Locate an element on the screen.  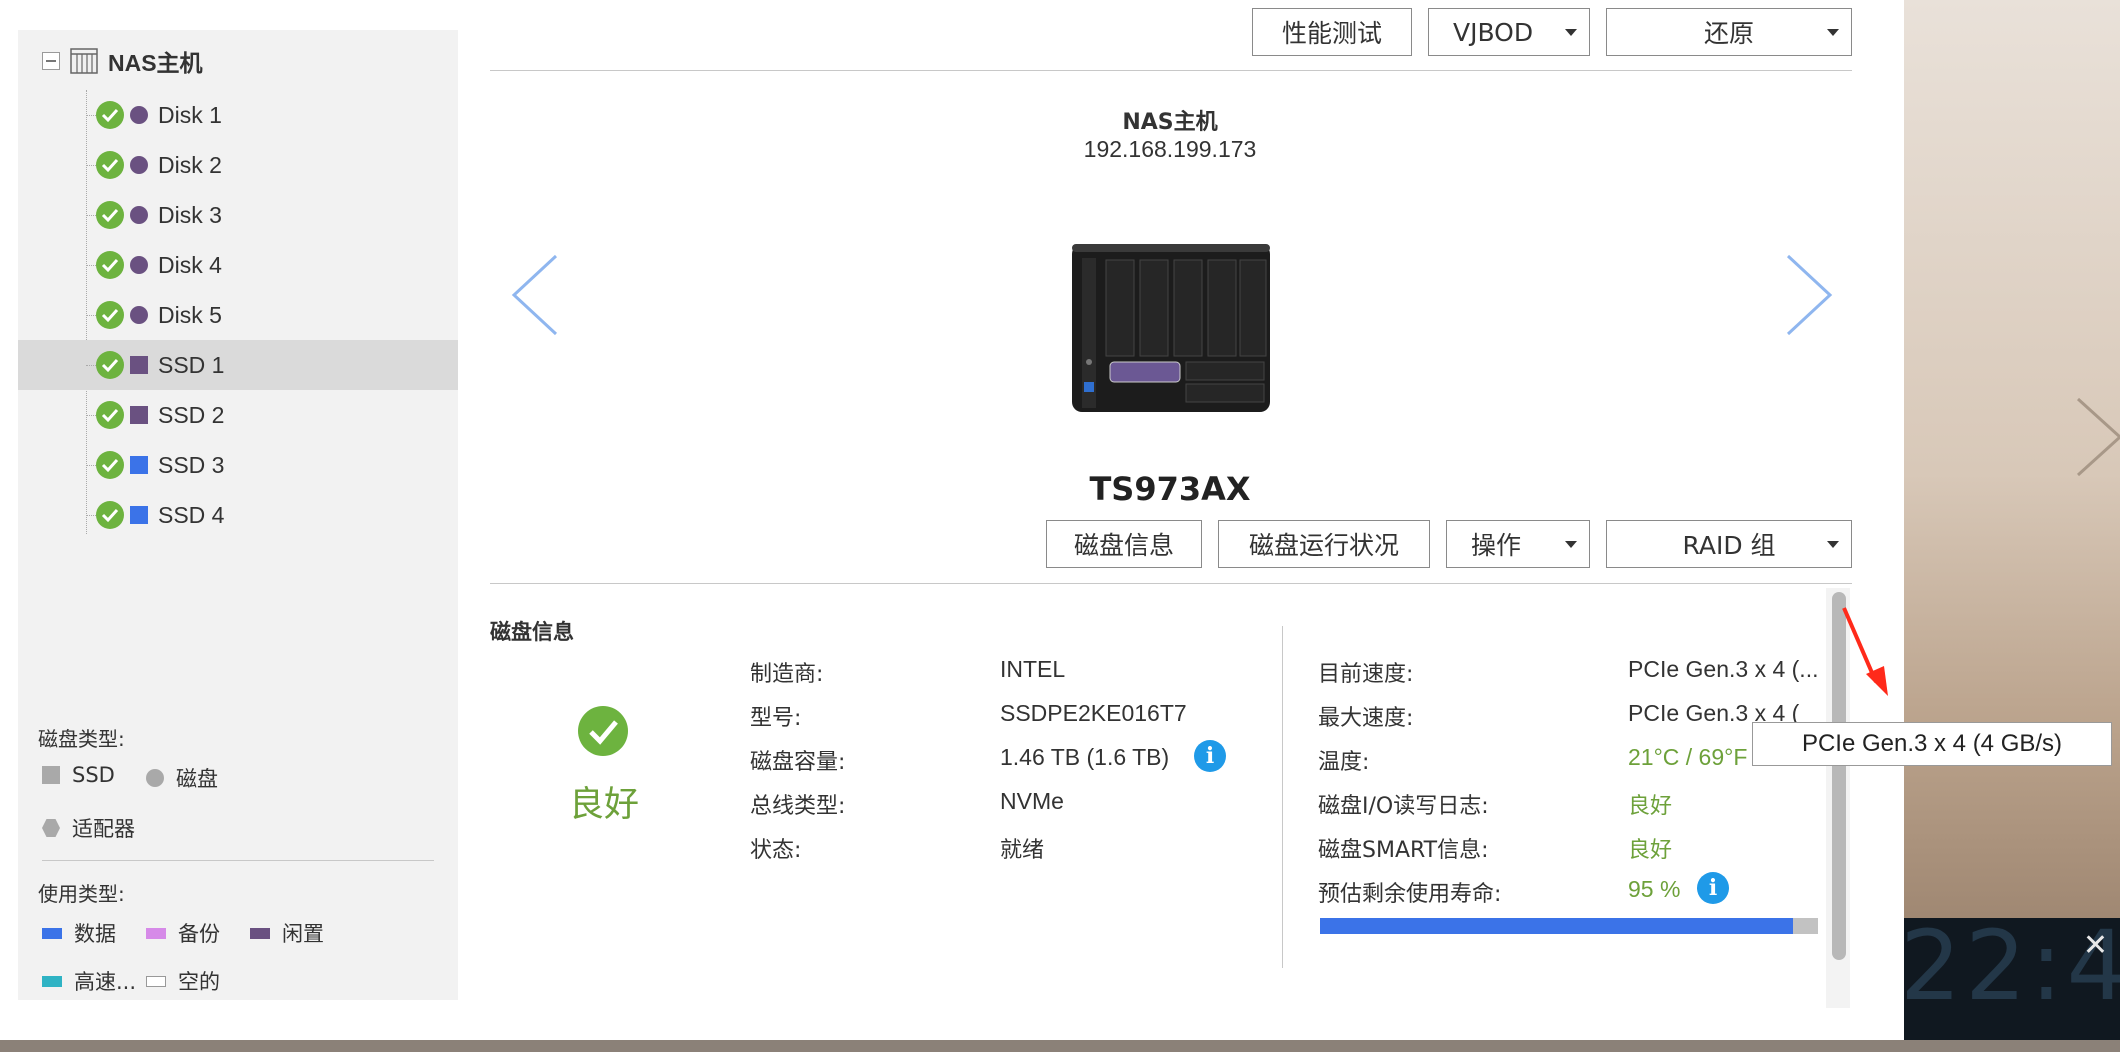
benchmark-button: 性能测试 is located at coordinates (1332, 32).